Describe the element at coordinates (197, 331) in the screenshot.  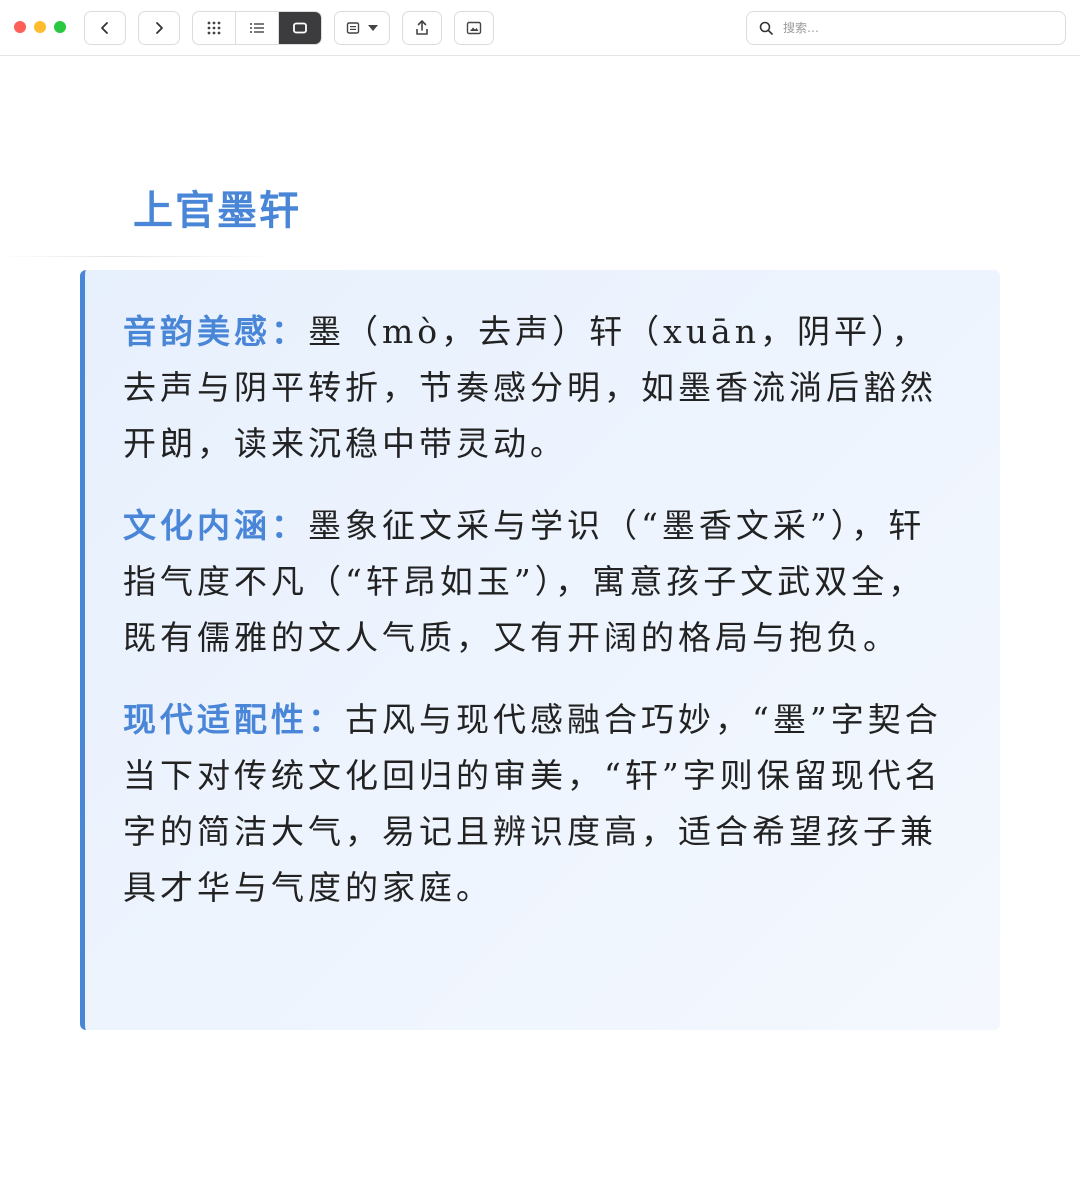
I see `section-label: 音韵美感` at that location.